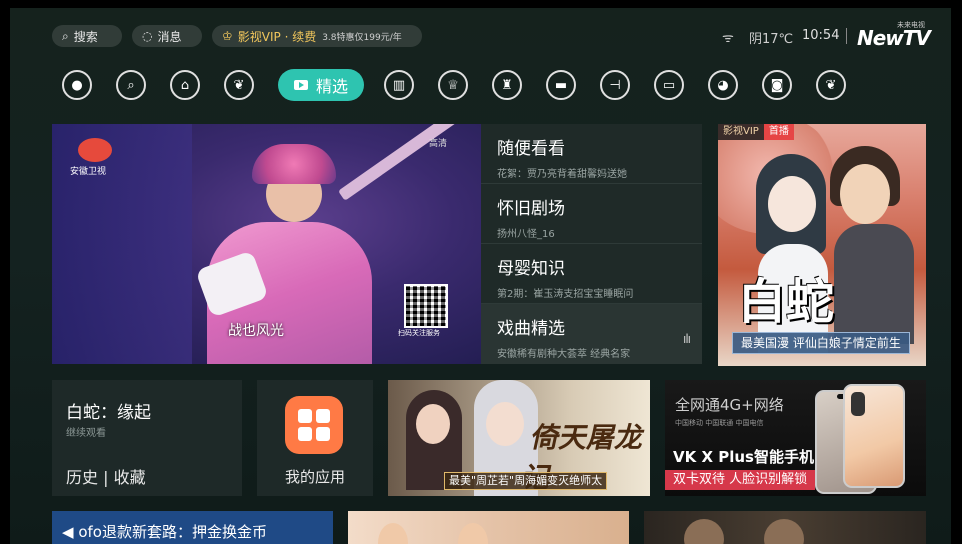 This screenshot has height=544, width=962. Describe the element at coordinates (453, 85) in the screenshot. I see `nav-crown-icon: ♕` at that location.